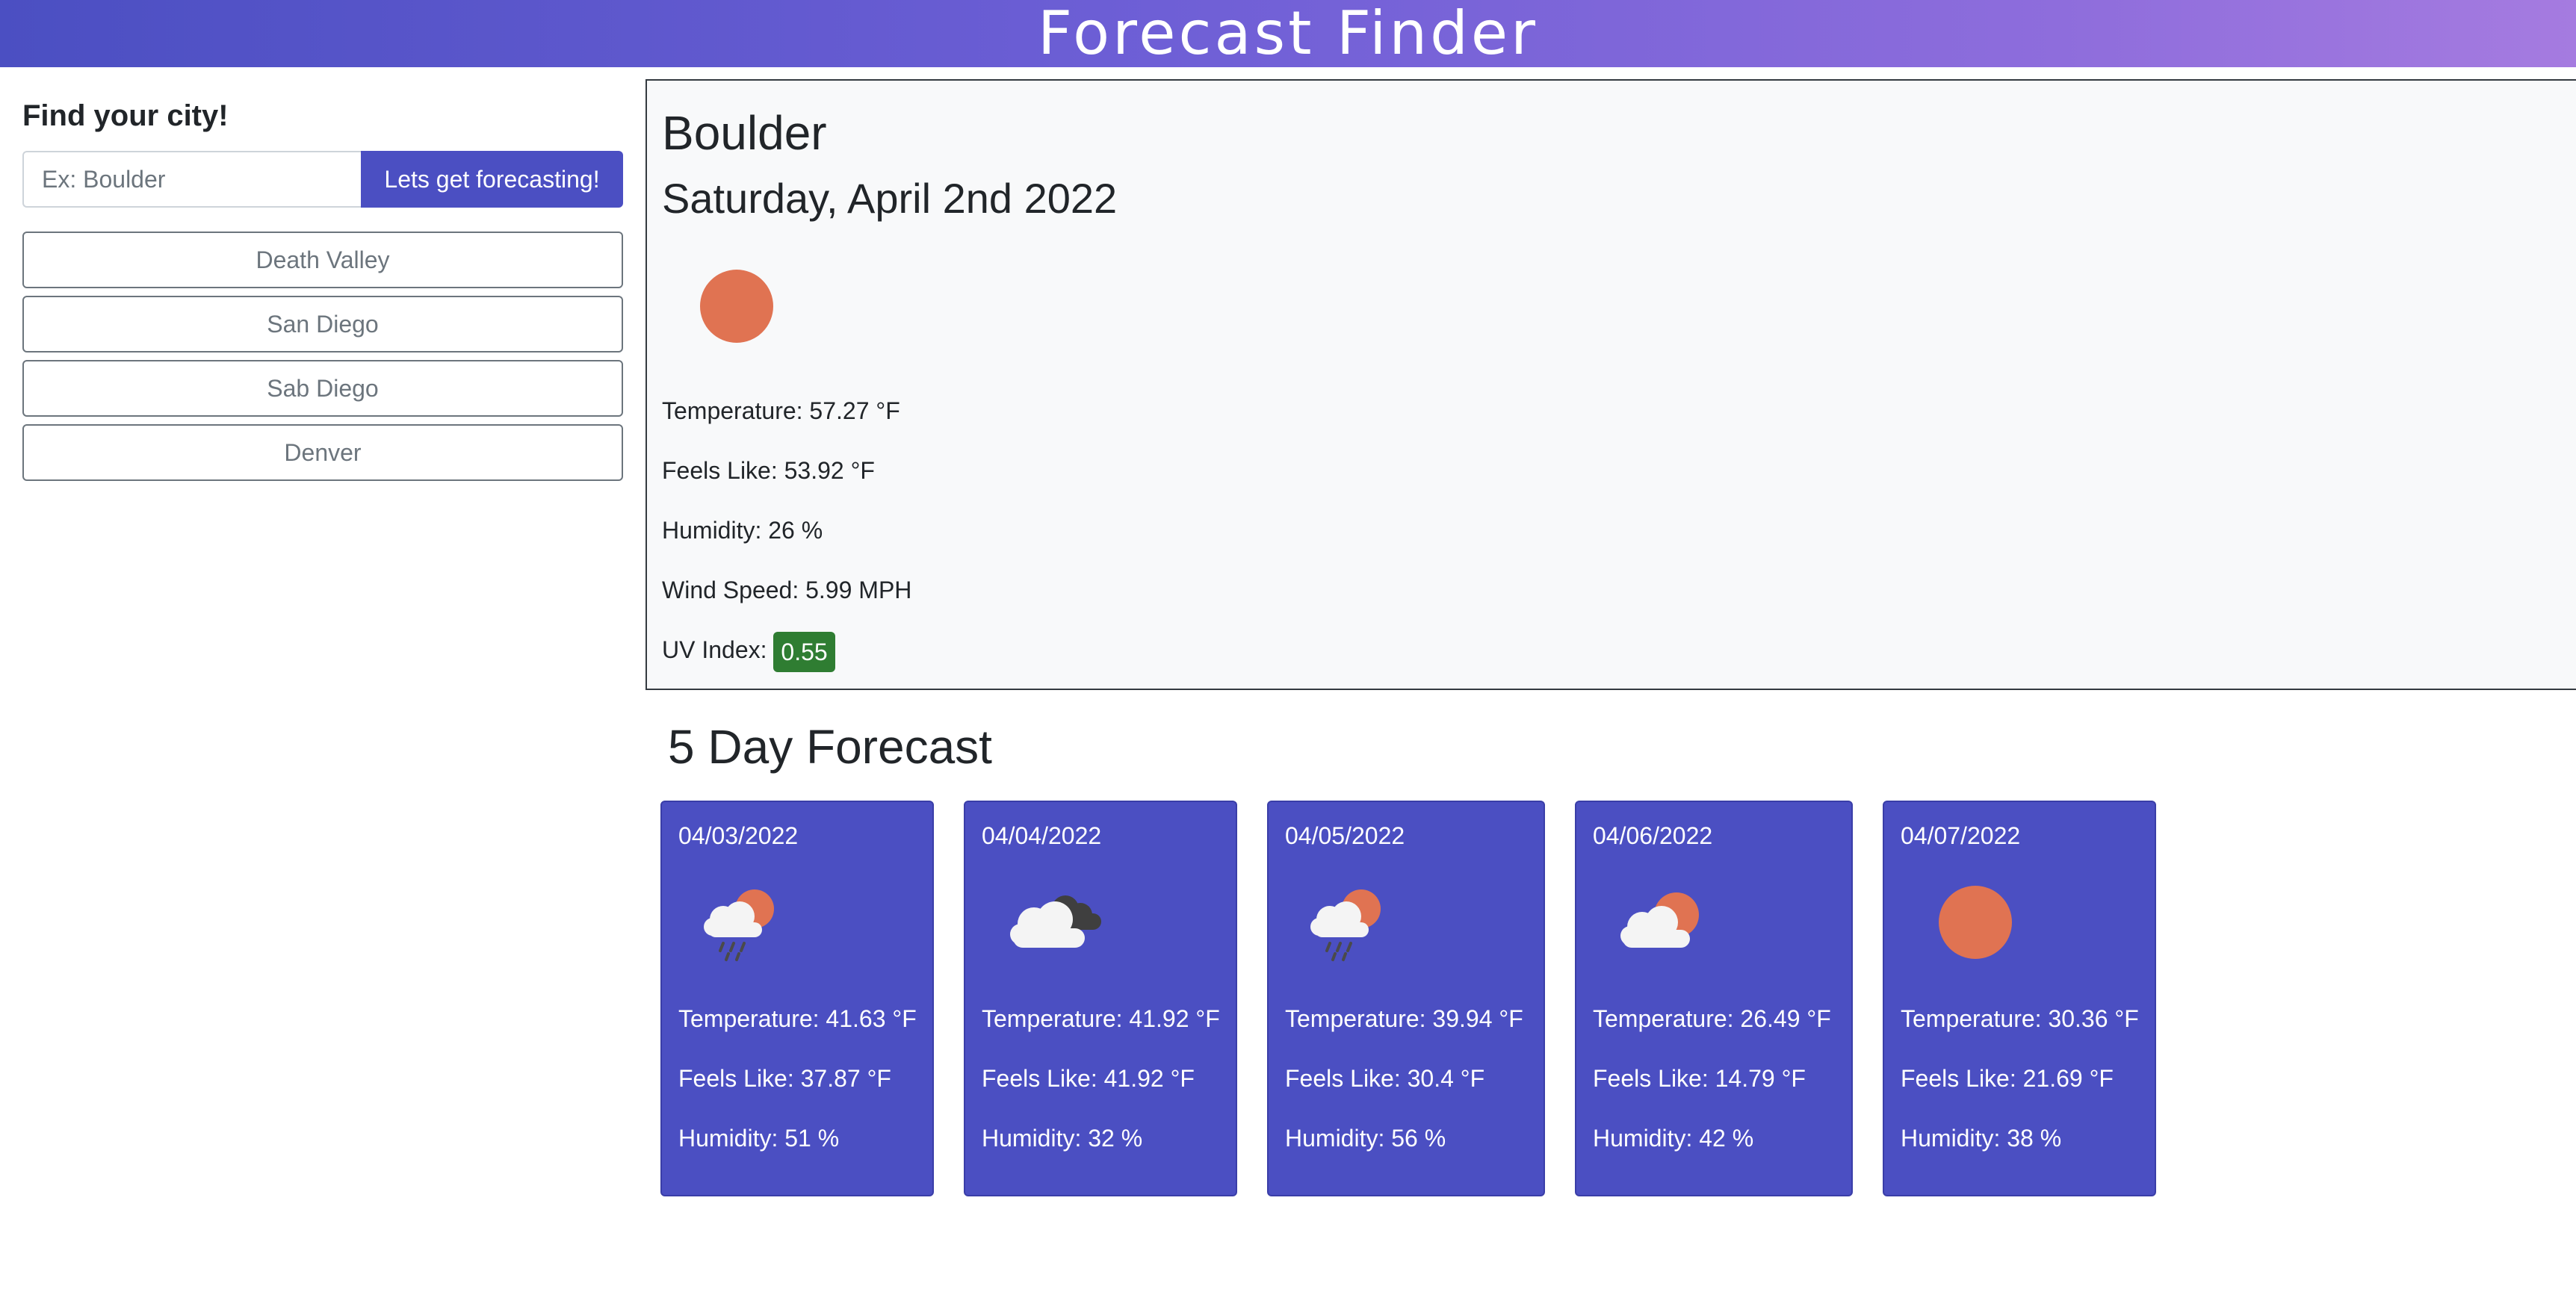  Describe the element at coordinates (1365, 1138) in the screenshot. I see `forecast-humidity: Humidity: 56 %` at that location.